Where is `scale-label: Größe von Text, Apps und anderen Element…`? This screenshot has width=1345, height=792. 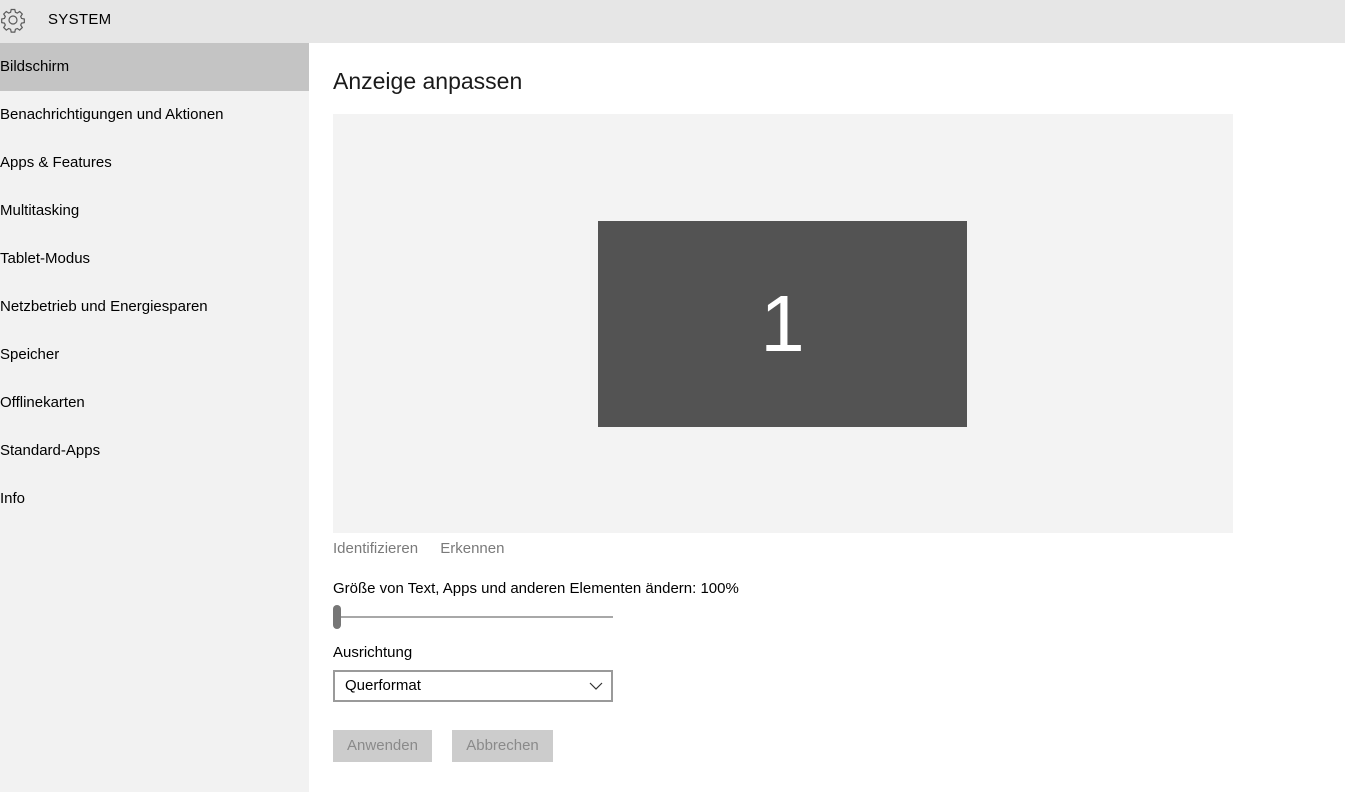
scale-label: Größe von Text, Apps und anderen Element… is located at coordinates (536, 588).